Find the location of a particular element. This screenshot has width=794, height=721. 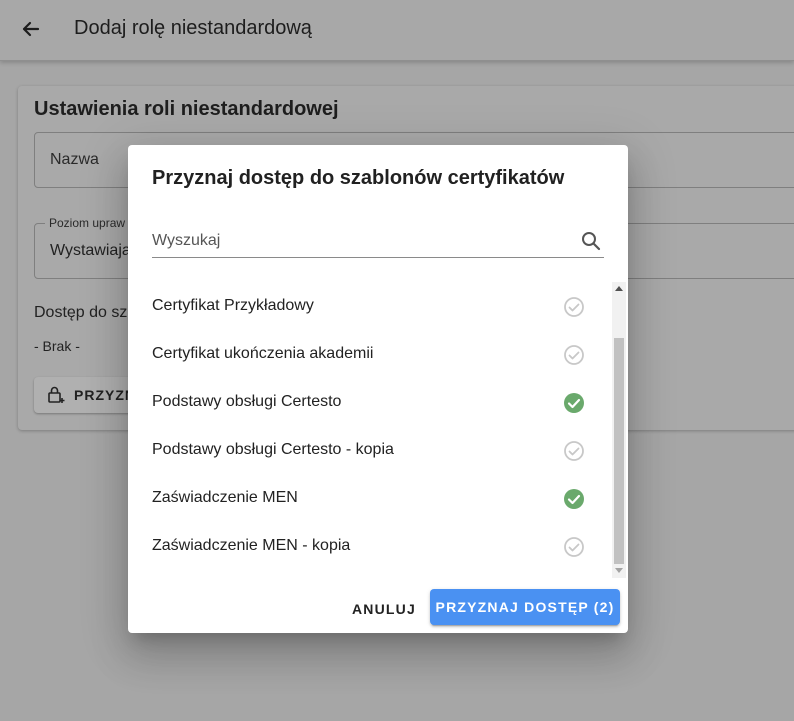

level-field-value: Wystawiają is located at coordinates (90, 250).